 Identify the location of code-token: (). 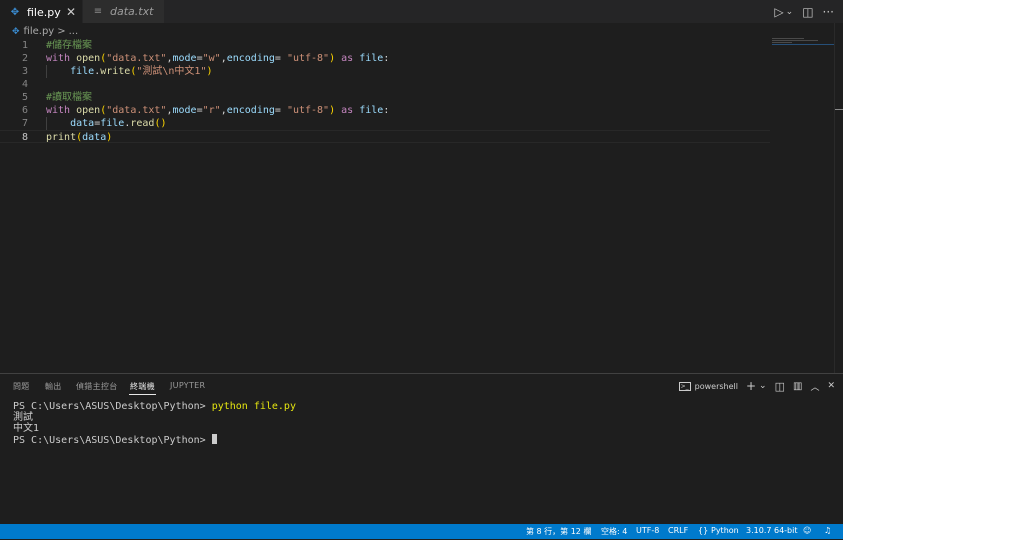
(160, 123).